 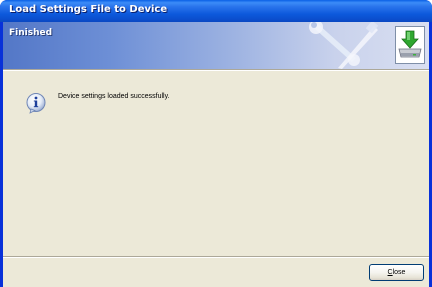 What do you see at coordinates (88, 9) in the screenshot?
I see `window-title: Load Settings File to Device` at bounding box center [88, 9].